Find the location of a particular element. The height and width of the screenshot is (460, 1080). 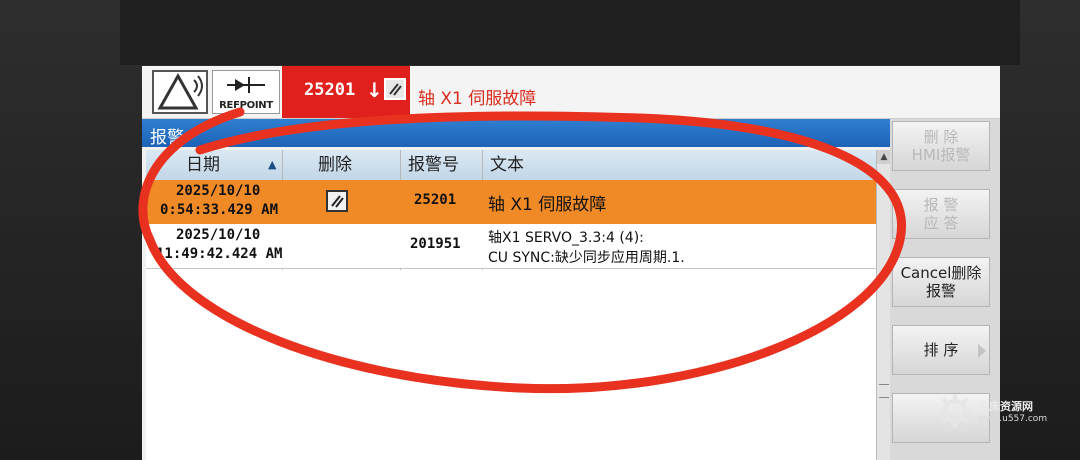

column-header-alarm-number: 报警号 is located at coordinates (433, 165).